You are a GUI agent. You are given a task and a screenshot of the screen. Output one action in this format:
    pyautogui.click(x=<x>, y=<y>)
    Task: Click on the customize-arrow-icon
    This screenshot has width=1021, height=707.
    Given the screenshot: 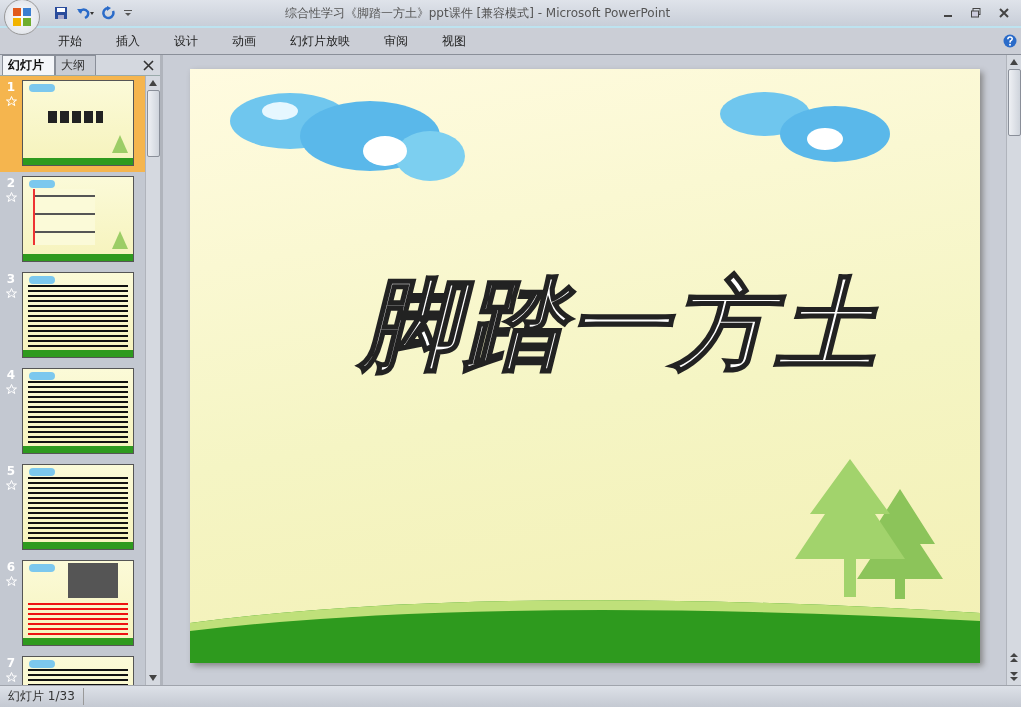 What is the action you would take?
    pyautogui.click(x=128, y=13)
    